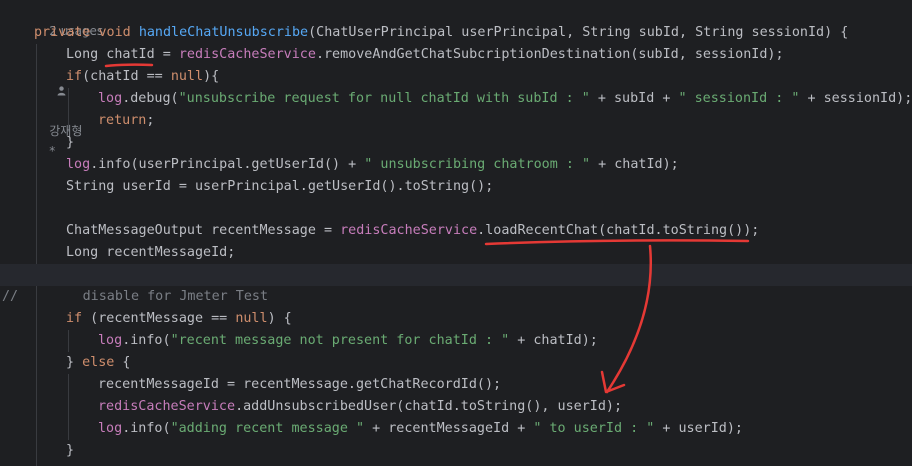 The image size is (912, 466). What do you see at coordinates (122, 362) in the screenshot?
I see `code-text: {` at bounding box center [122, 362].